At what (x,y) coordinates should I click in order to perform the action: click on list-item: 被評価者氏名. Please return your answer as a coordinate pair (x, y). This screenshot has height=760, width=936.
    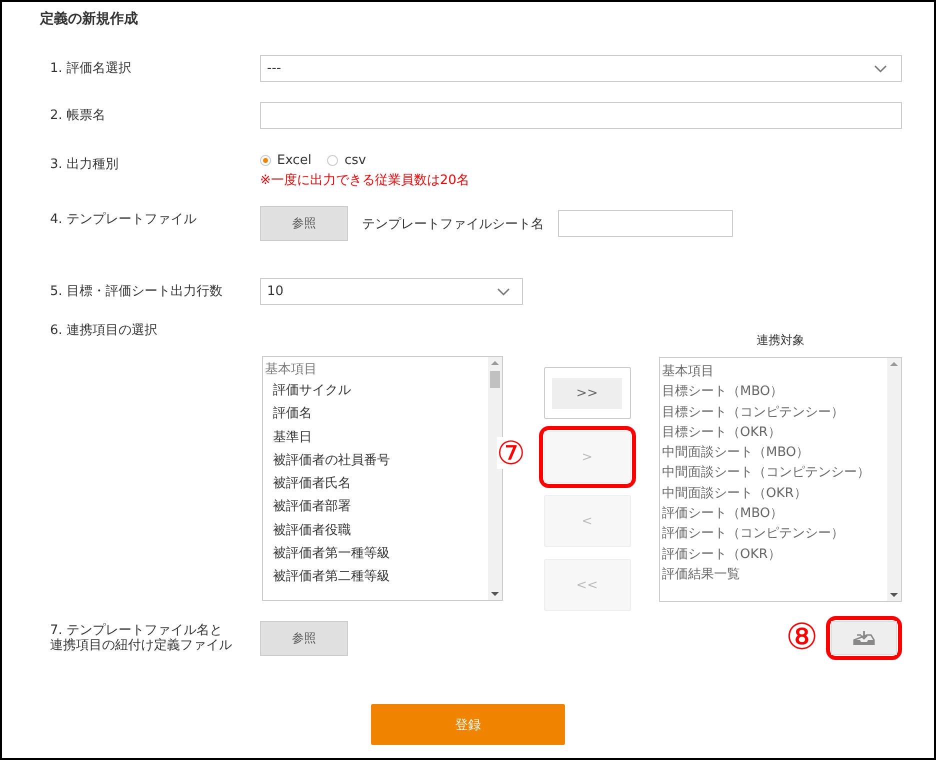
    Looking at the image, I should click on (312, 484).